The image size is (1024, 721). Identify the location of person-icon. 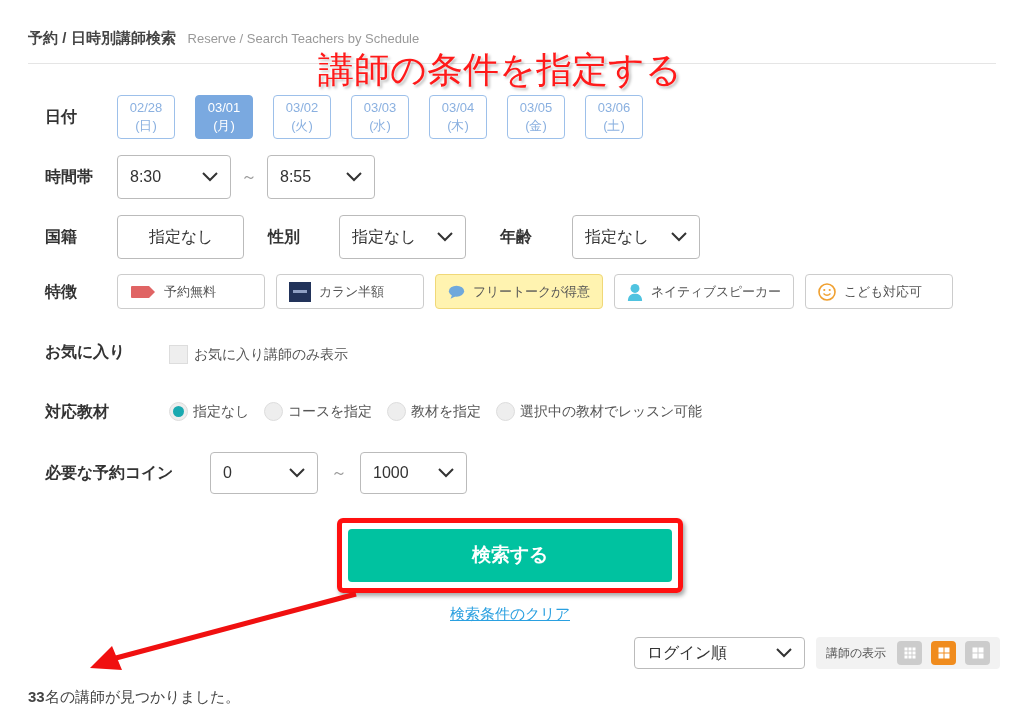
(635, 291).